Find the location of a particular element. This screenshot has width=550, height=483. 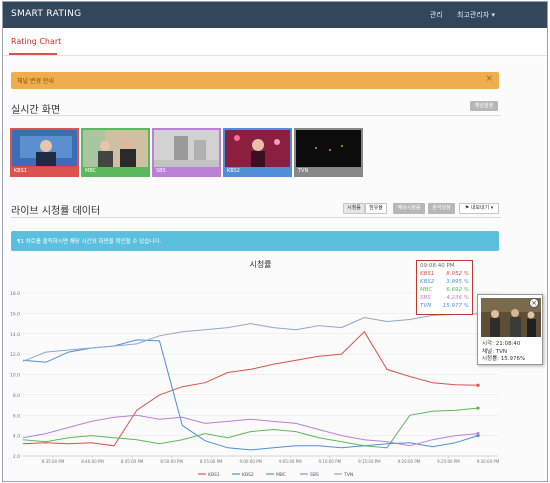

admin-link: 관리 is located at coordinates (436, 15).